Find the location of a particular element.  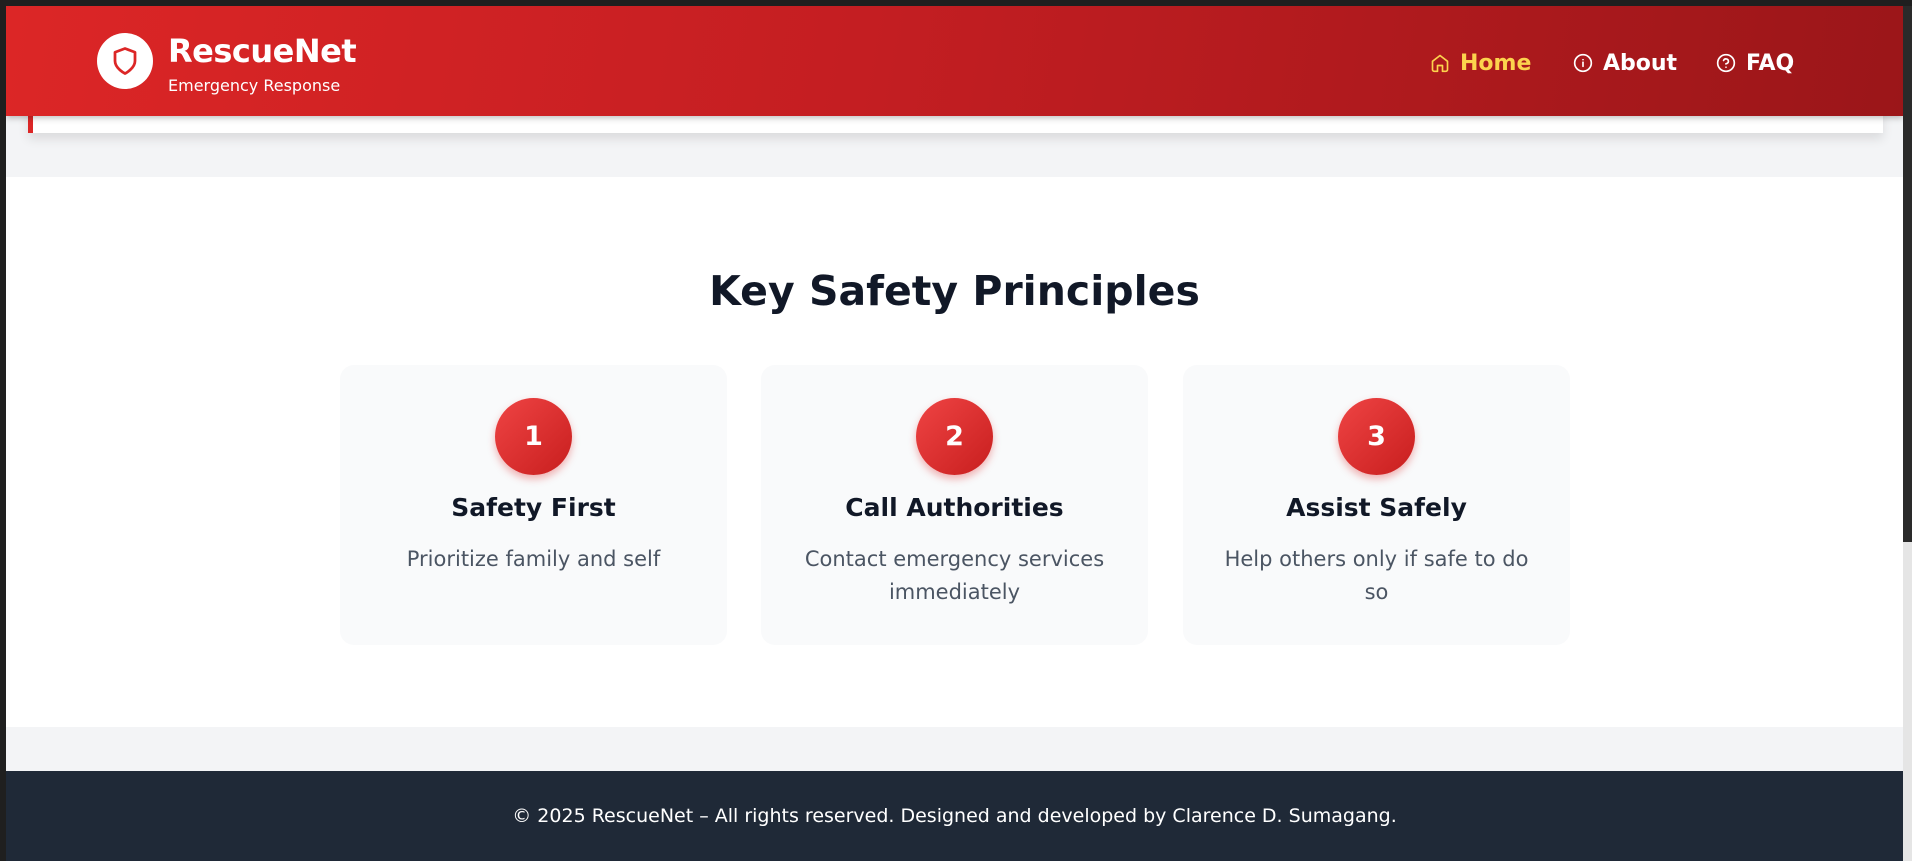

logo is located at coordinates (125, 61).